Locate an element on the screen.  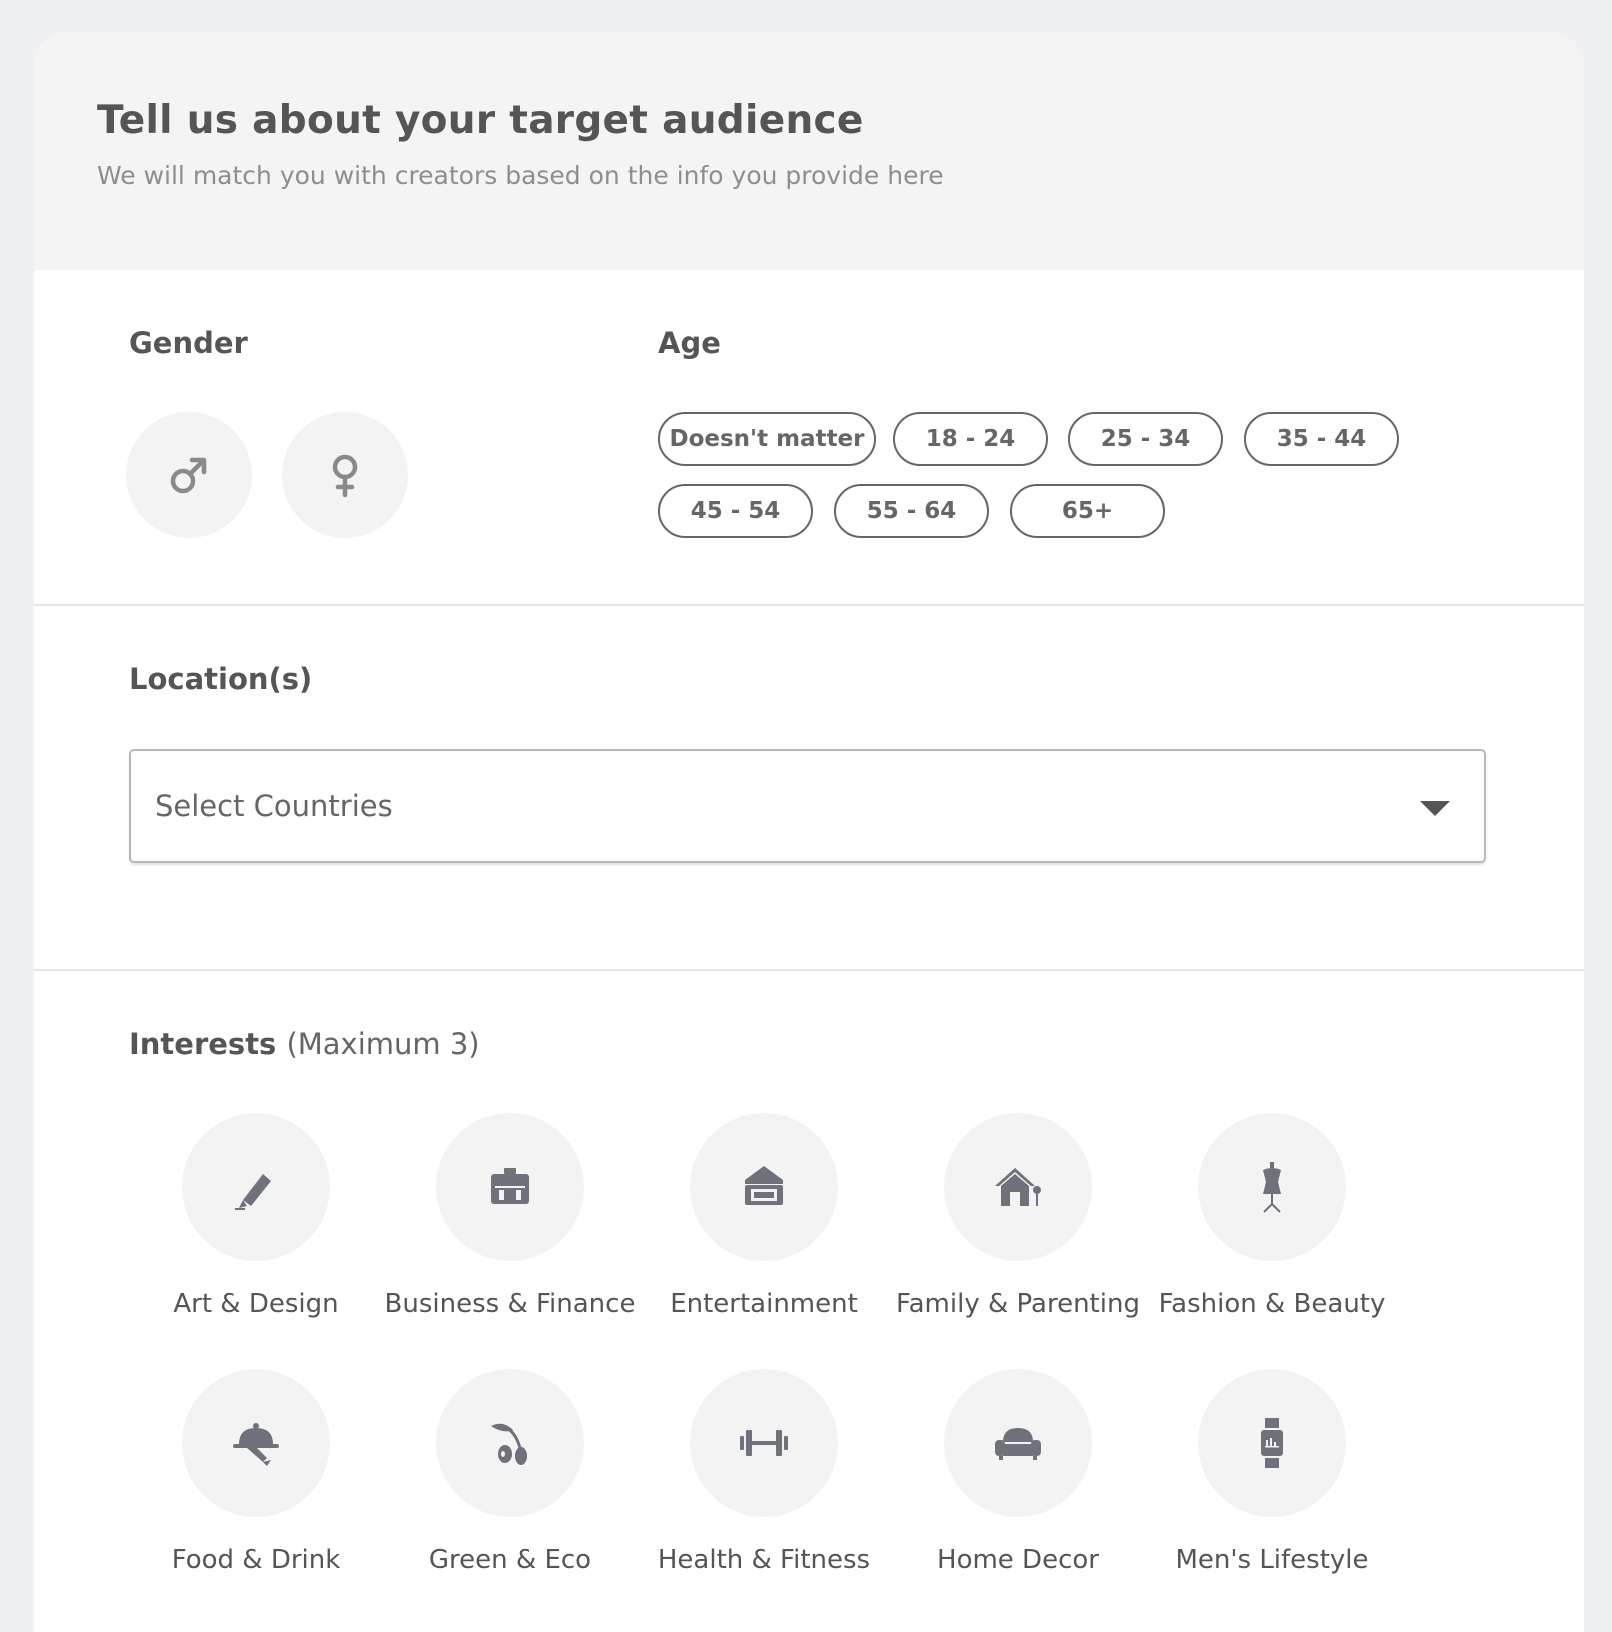
age-option-25-34: 25 - 34 is located at coordinates (1145, 439).